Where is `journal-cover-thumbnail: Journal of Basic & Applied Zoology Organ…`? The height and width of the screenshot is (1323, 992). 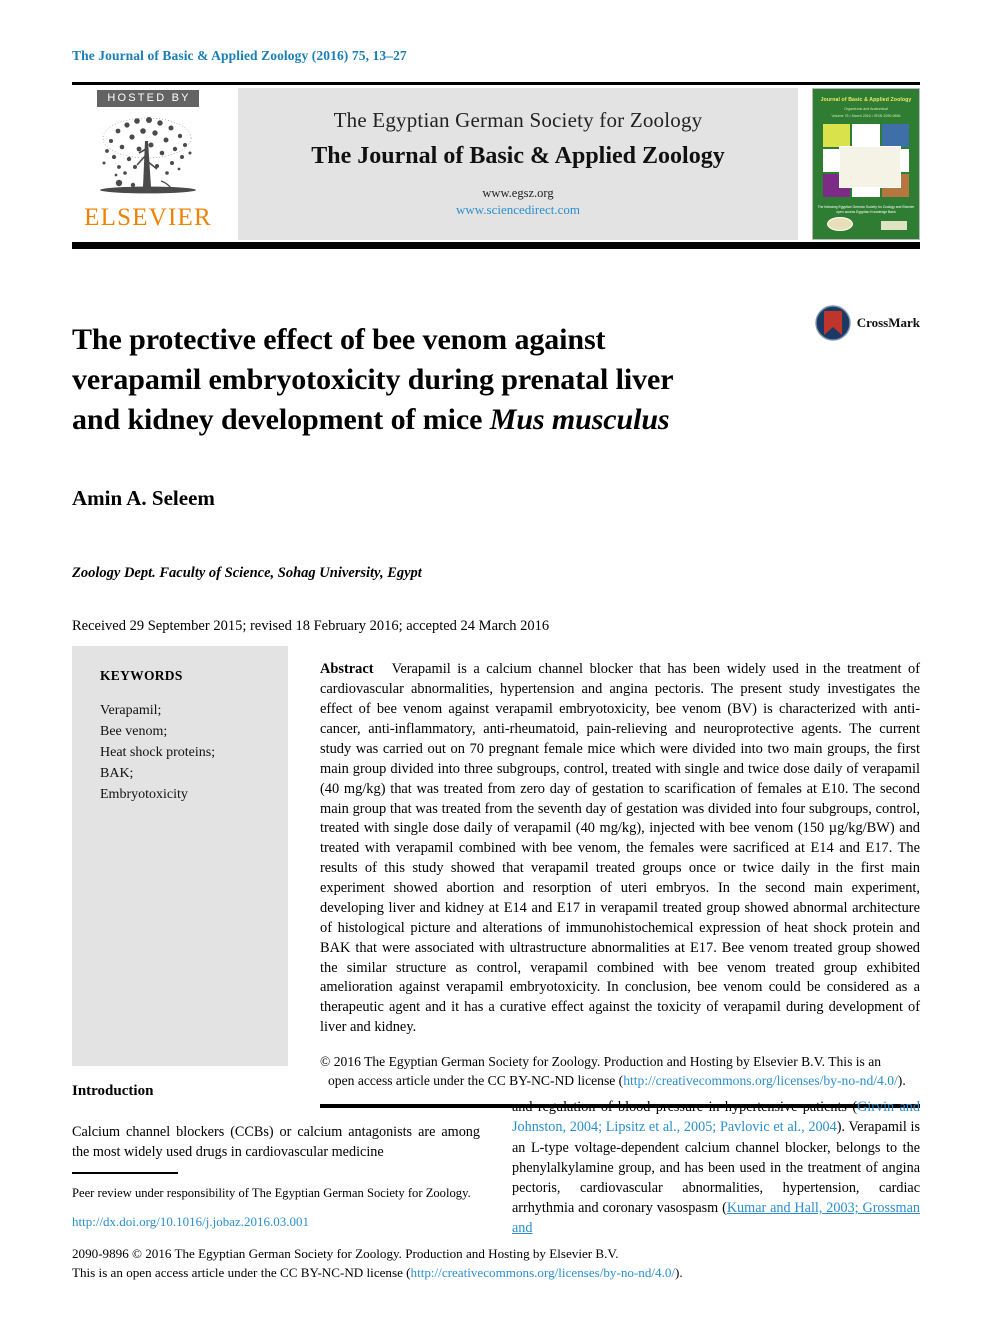
journal-cover-thumbnail: Journal of Basic & Applied Zoology Organ… is located at coordinates (866, 164).